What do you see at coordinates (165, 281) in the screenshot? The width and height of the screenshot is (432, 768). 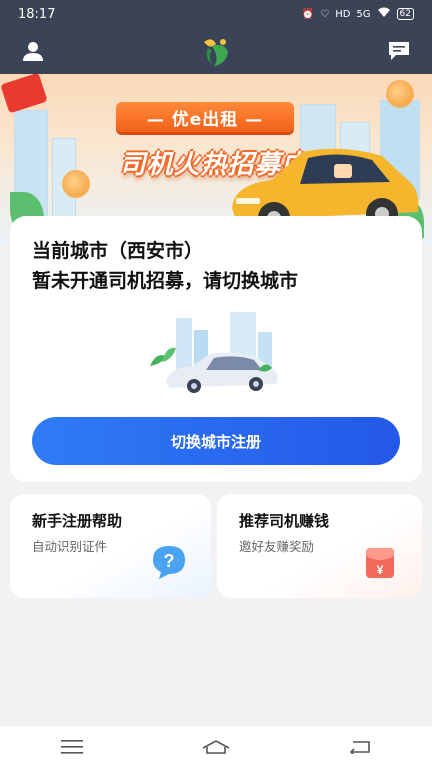 I see `recruit-status-text: 暂未开通司机招募，请切换城市` at bounding box center [165, 281].